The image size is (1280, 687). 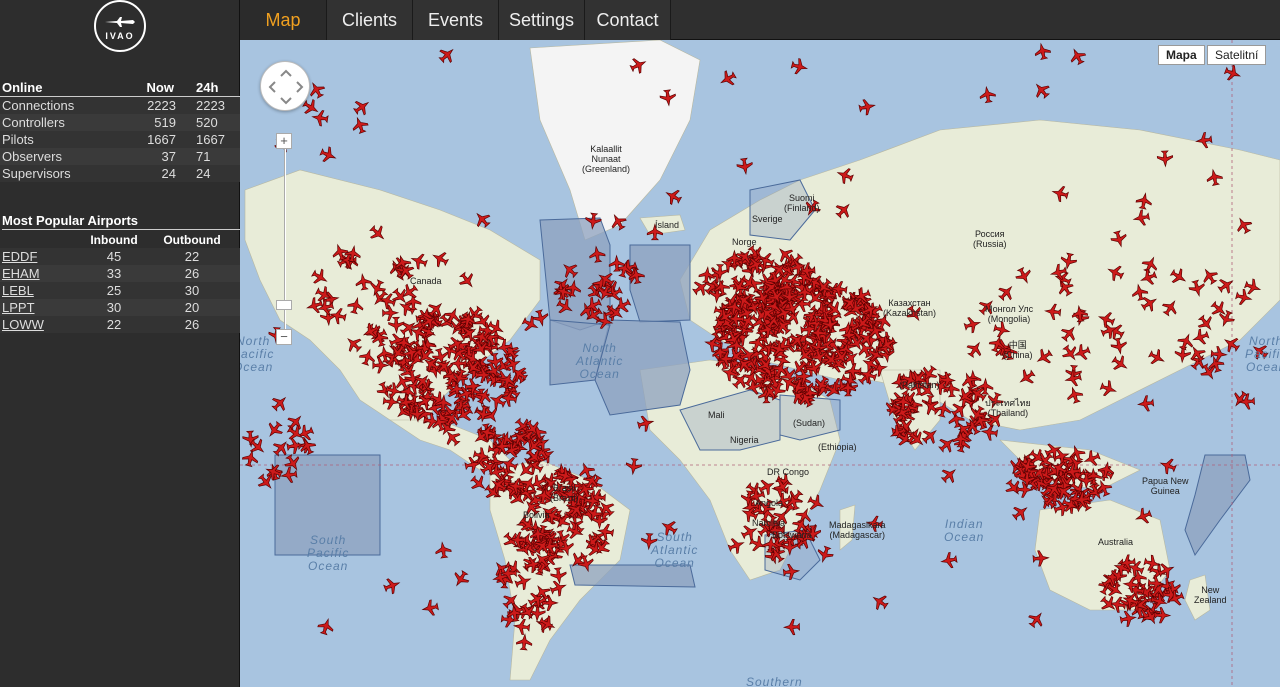 I want to click on ivao-logo: IVAO, so click(x=120, y=26).